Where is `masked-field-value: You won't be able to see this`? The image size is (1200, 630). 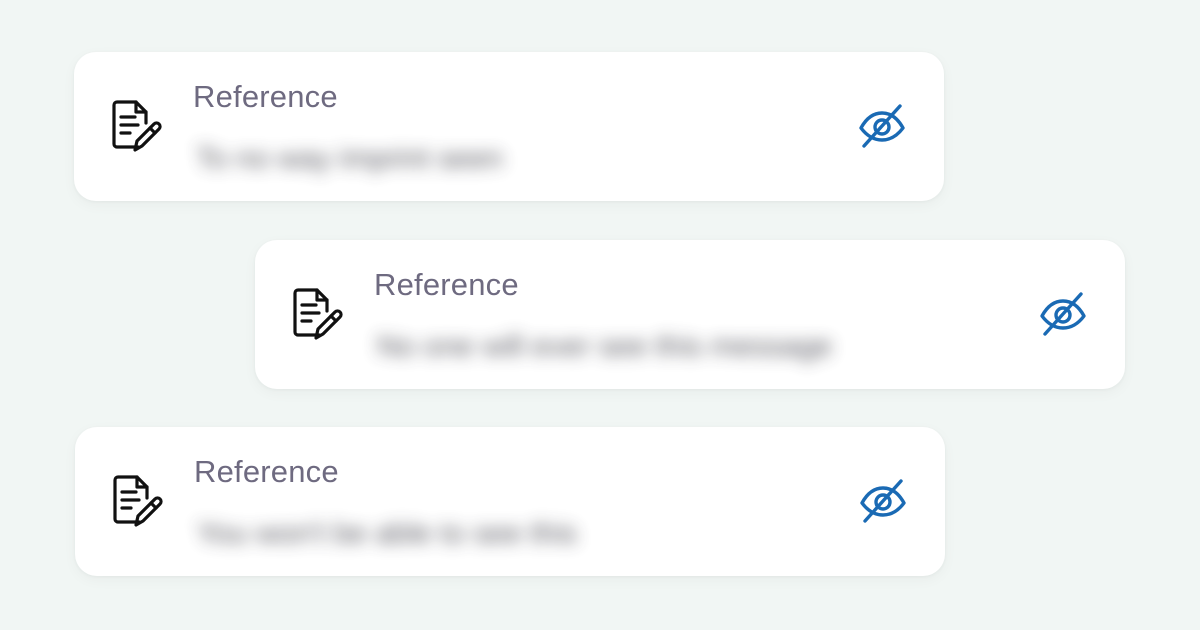 masked-field-value: You won't be able to see this is located at coordinates (387, 533).